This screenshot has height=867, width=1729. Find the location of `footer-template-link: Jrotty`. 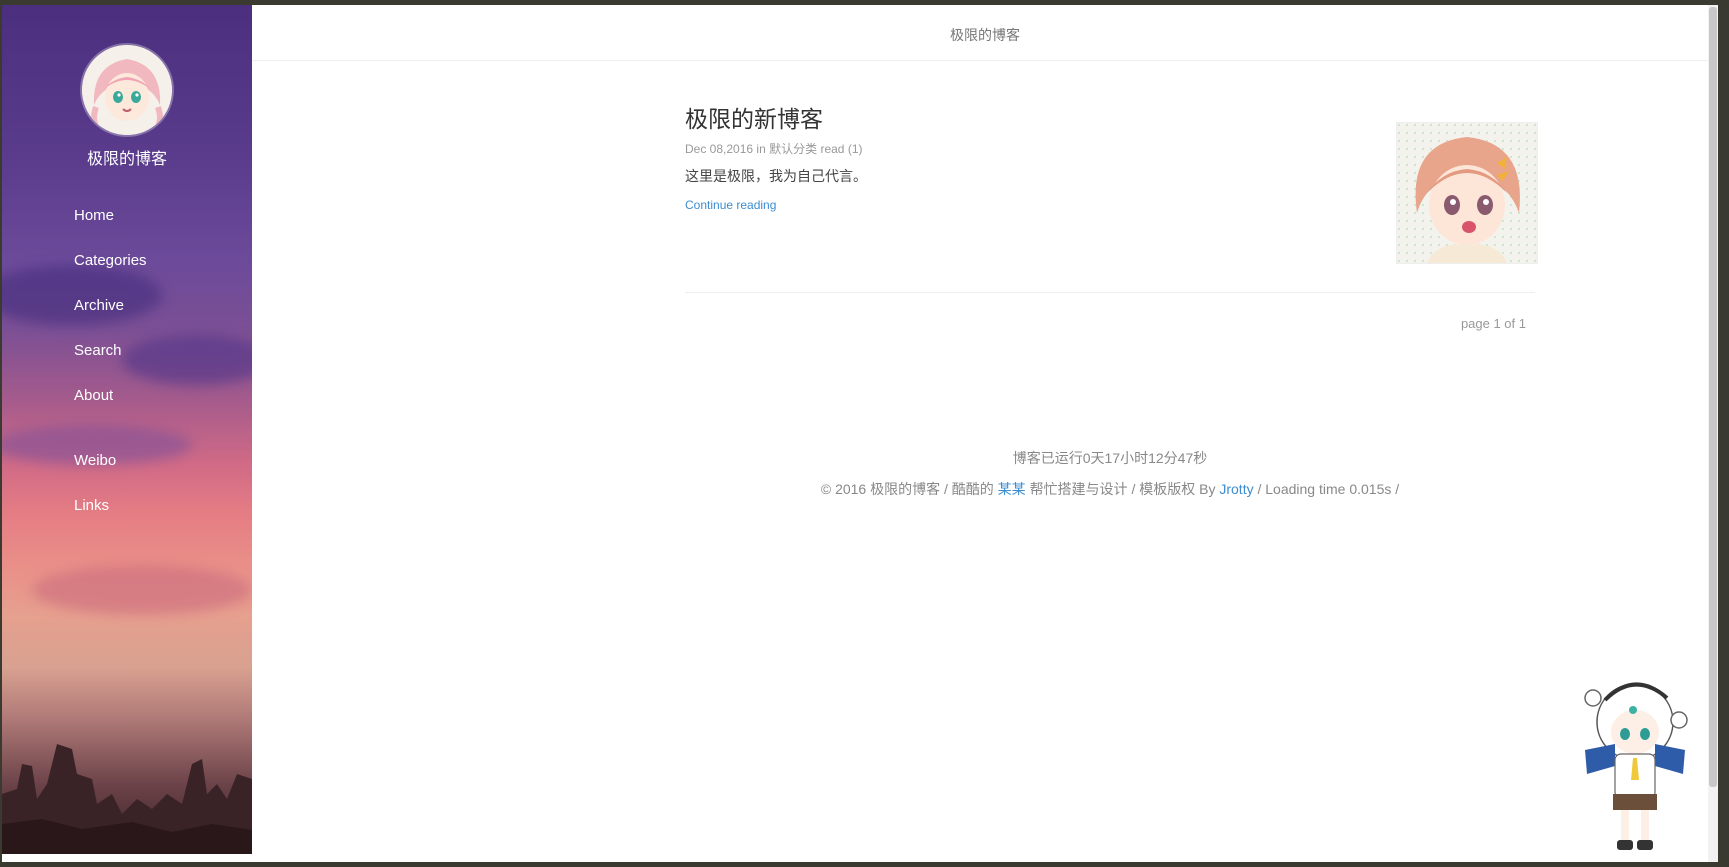

footer-template-link: Jrotty is located at coordinates (1236, 489).